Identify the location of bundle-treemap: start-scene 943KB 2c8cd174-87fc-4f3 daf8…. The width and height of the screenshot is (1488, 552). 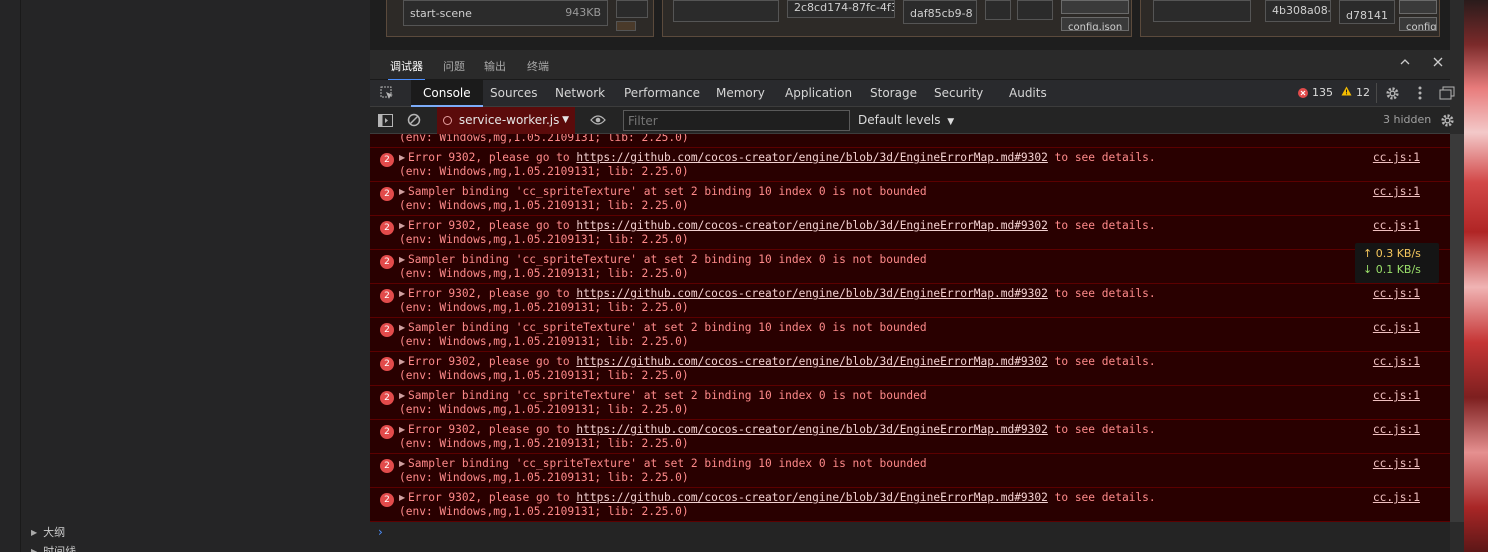
(917, 25).